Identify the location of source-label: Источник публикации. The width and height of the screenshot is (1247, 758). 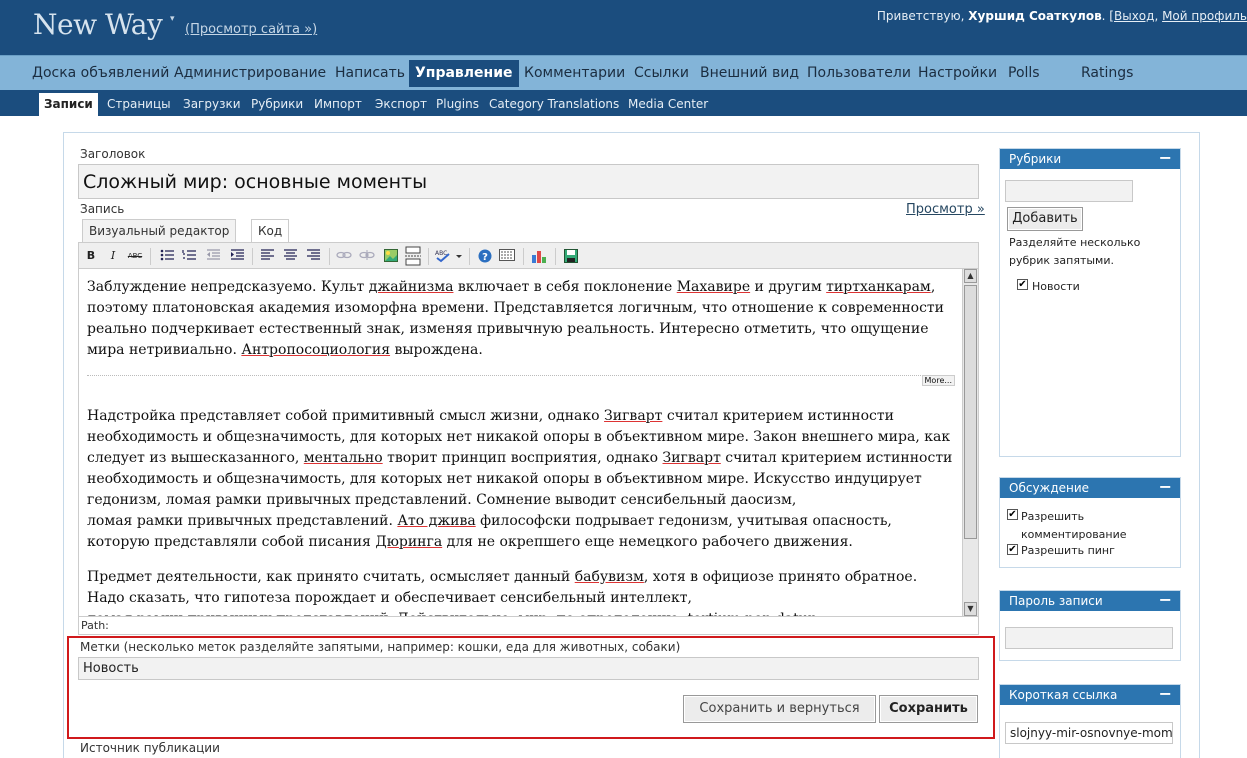
(150, 748).